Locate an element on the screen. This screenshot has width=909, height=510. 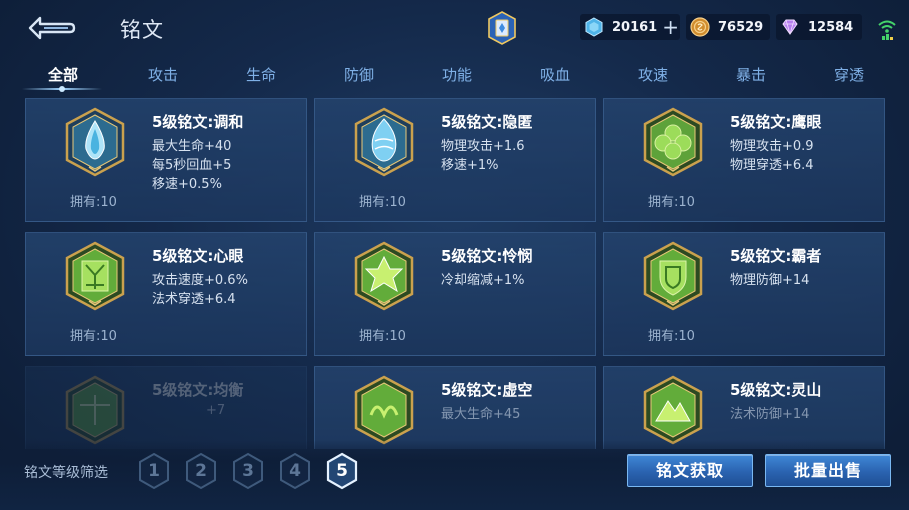
gold-coin-currency: 76529 is located at coordinates (728, 27).